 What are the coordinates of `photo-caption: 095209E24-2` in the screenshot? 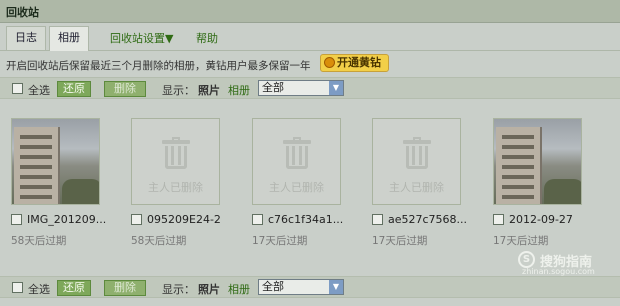 It's located at (186, 220).